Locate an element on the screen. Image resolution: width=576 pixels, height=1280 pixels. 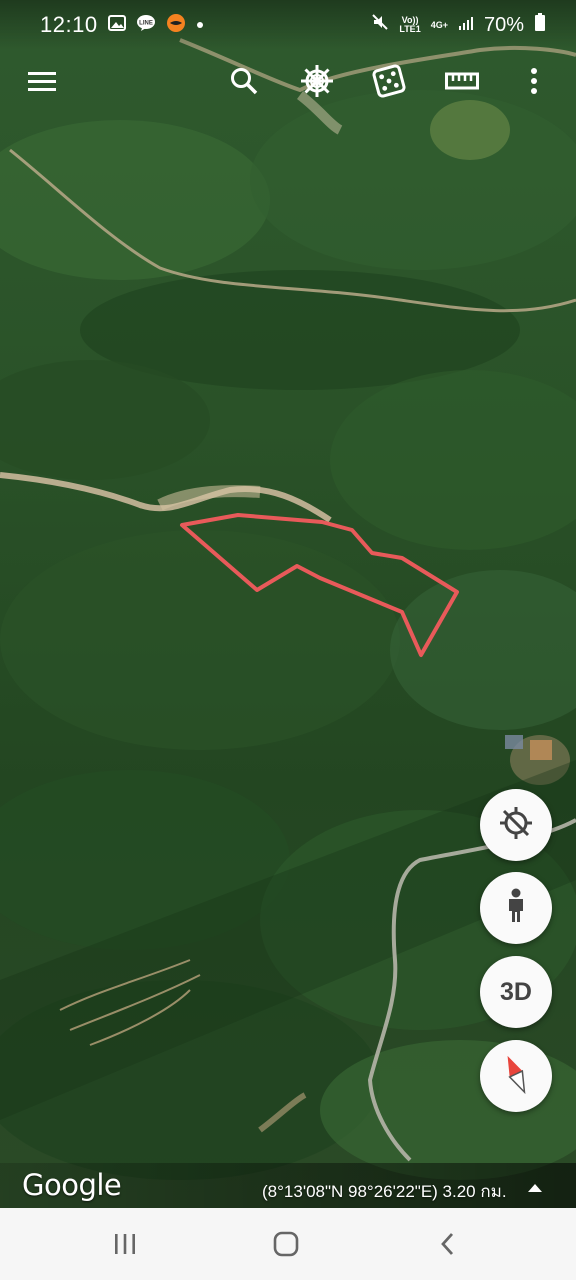
my-location-button is located at coordinates (516, 825).